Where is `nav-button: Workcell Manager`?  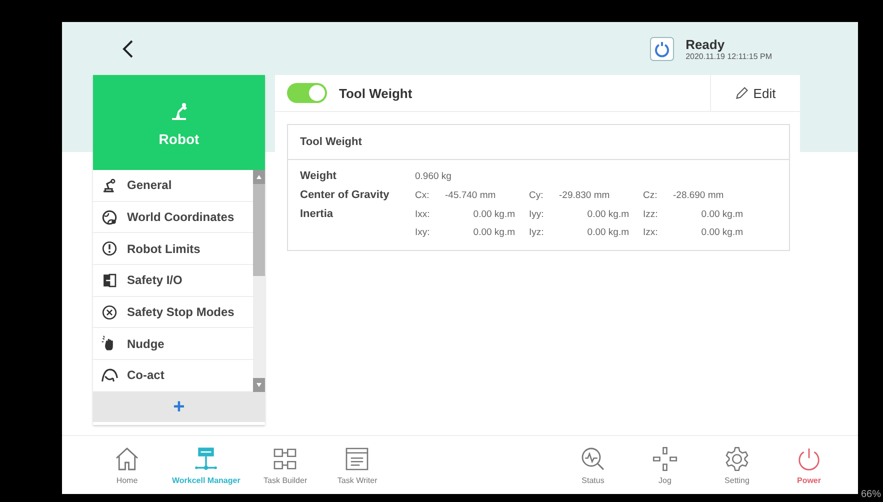
nav-button: Workcell Manager is located at coordinates (206, 465).